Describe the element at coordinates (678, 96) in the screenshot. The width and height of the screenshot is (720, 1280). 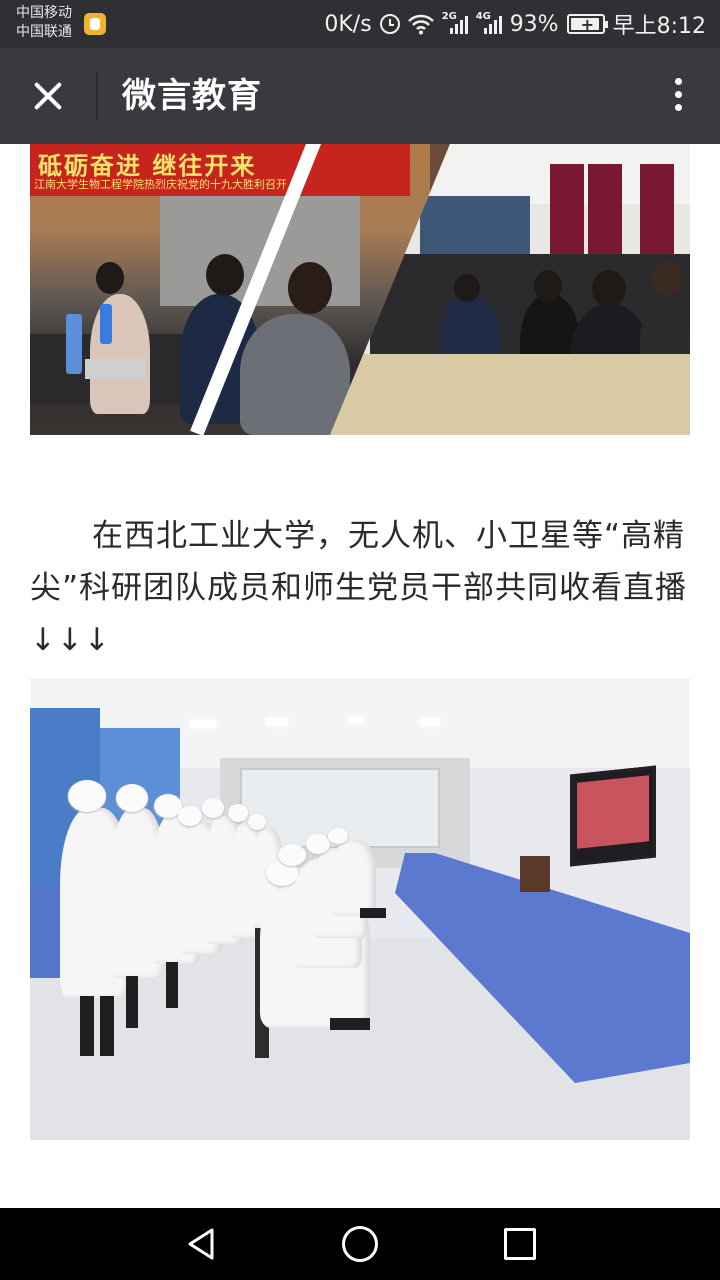
I see `more-vertical-icon` at that location.